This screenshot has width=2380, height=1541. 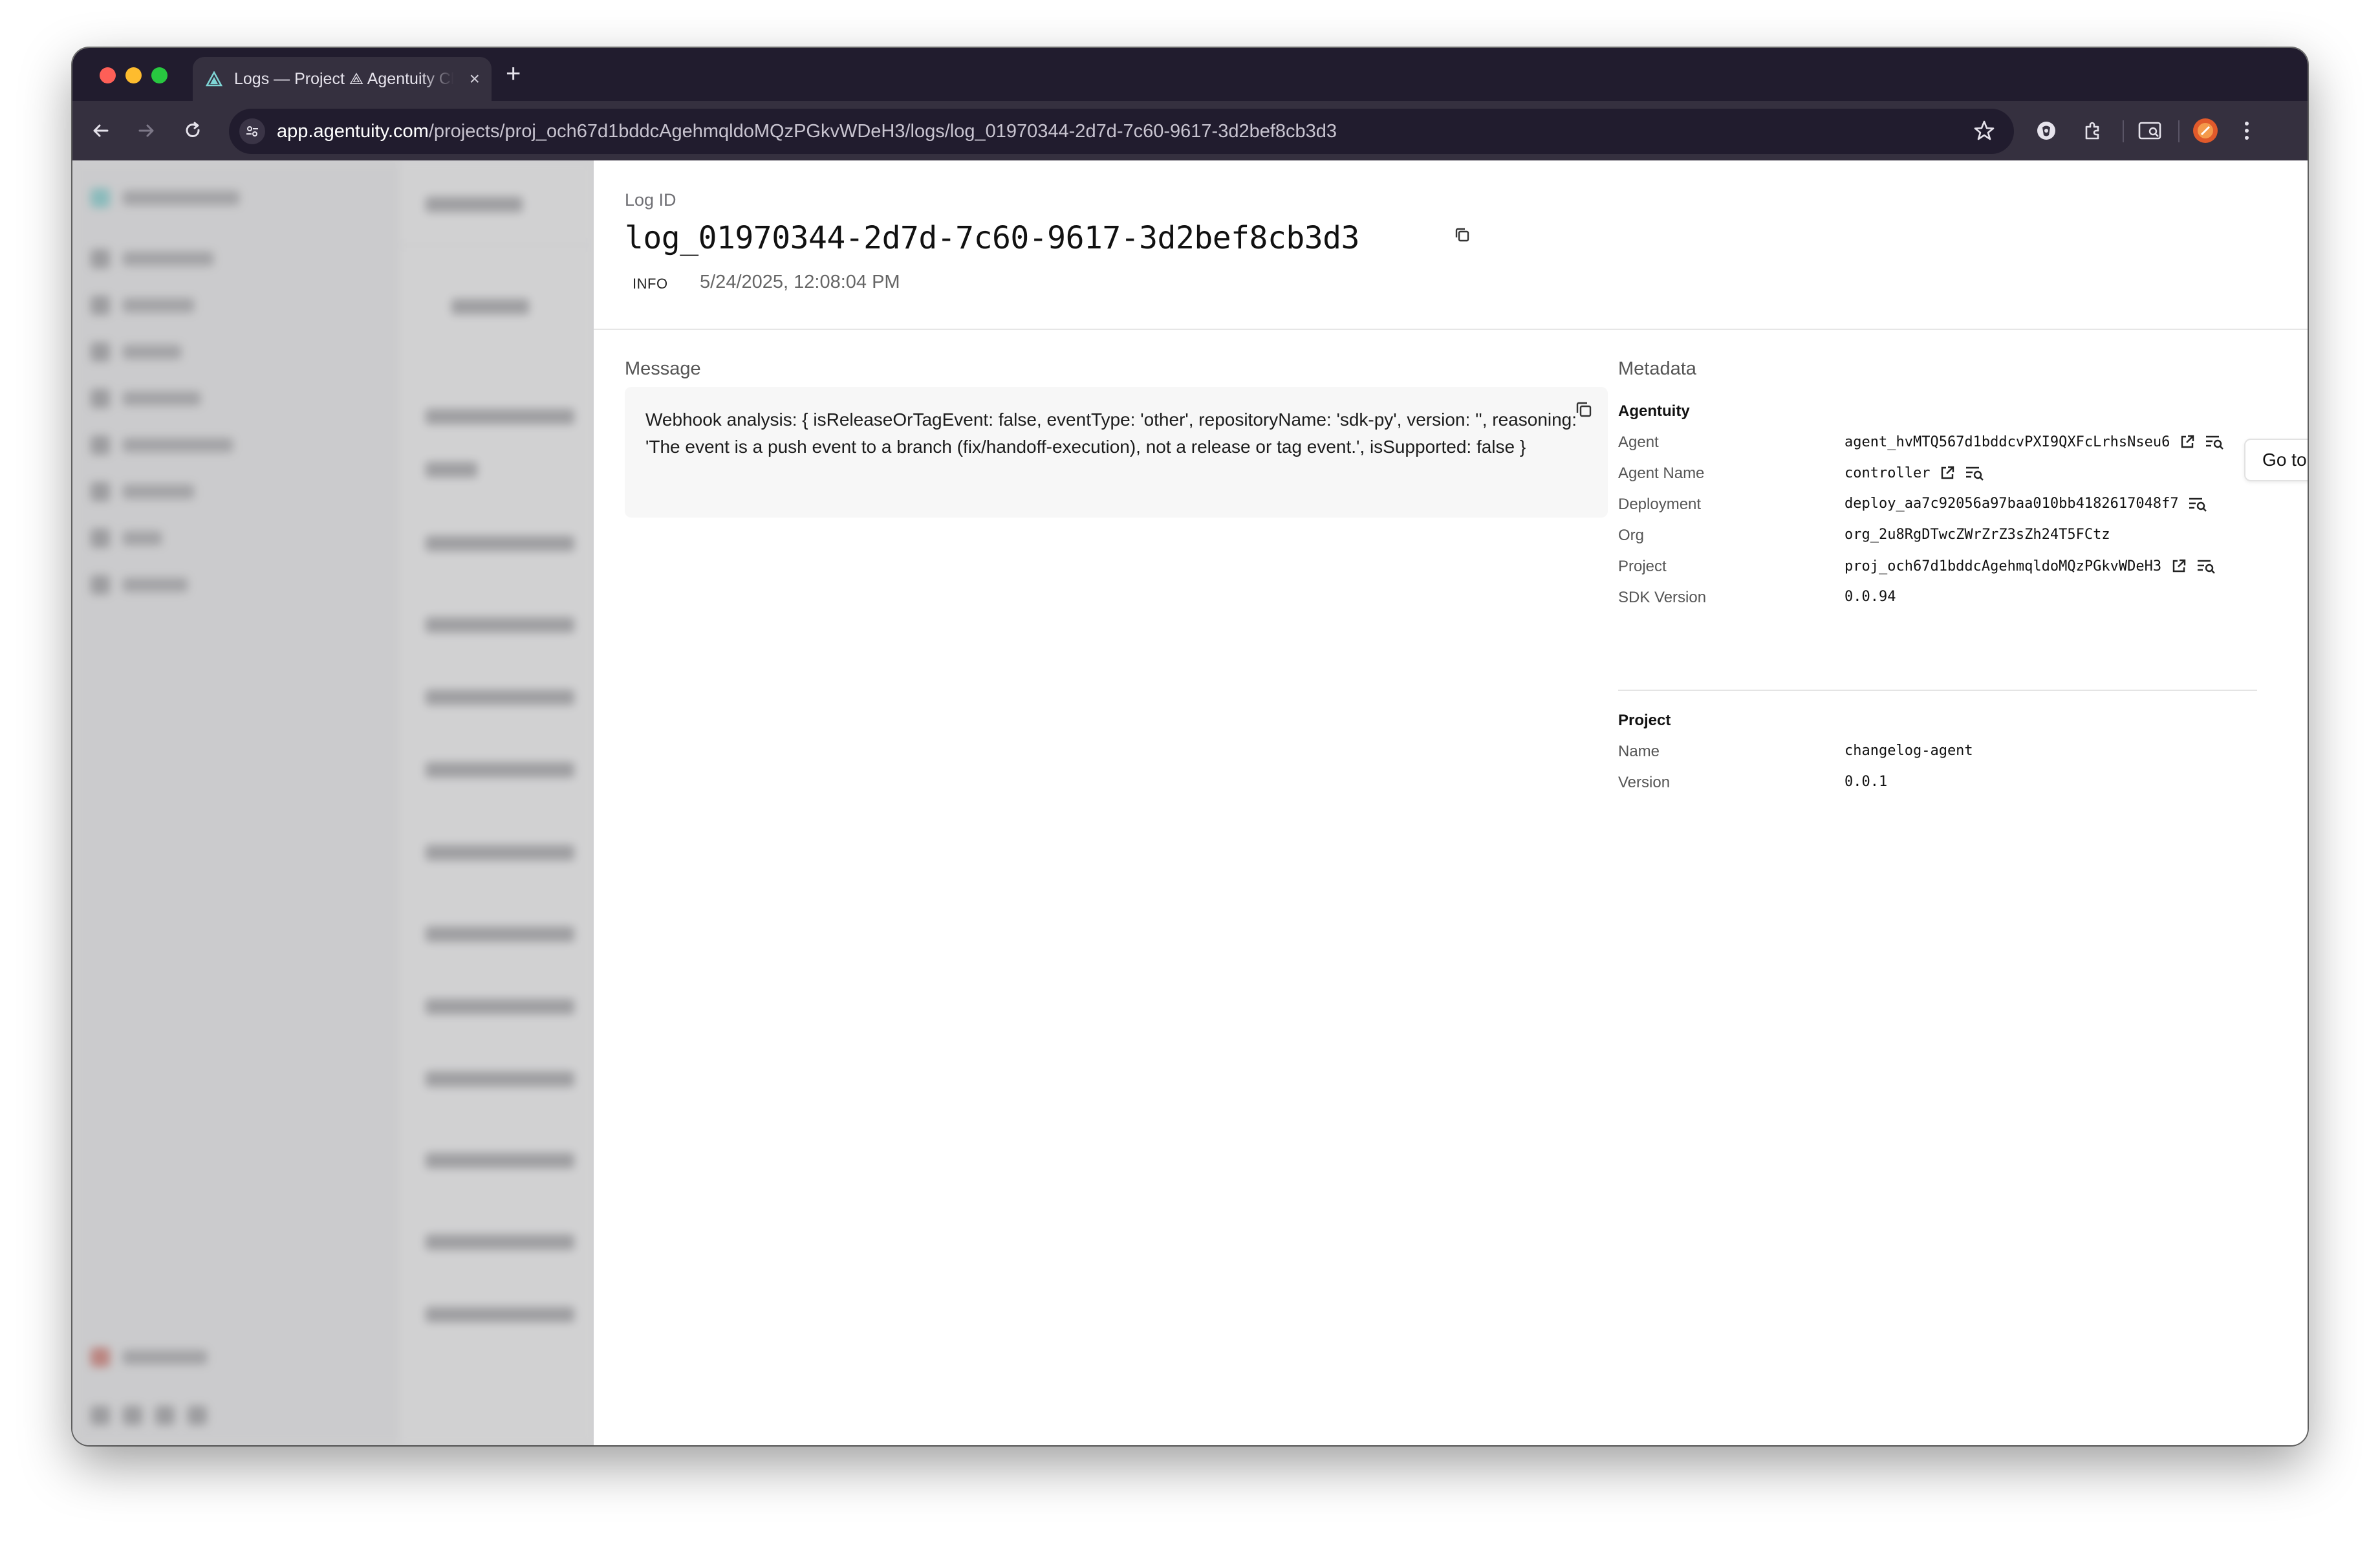 I want to click on log-level-badge: INFO, so click(x=650, y=284).